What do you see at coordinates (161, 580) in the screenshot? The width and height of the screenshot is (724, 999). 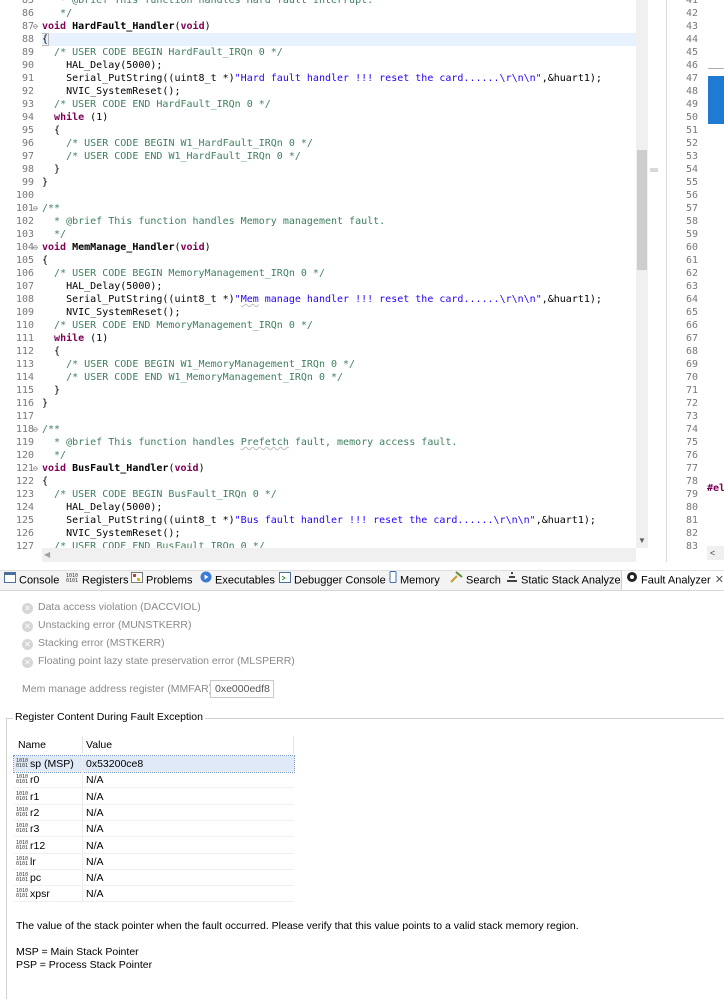 I see `tab-problems: Problems` at bounding box center [161, 580].